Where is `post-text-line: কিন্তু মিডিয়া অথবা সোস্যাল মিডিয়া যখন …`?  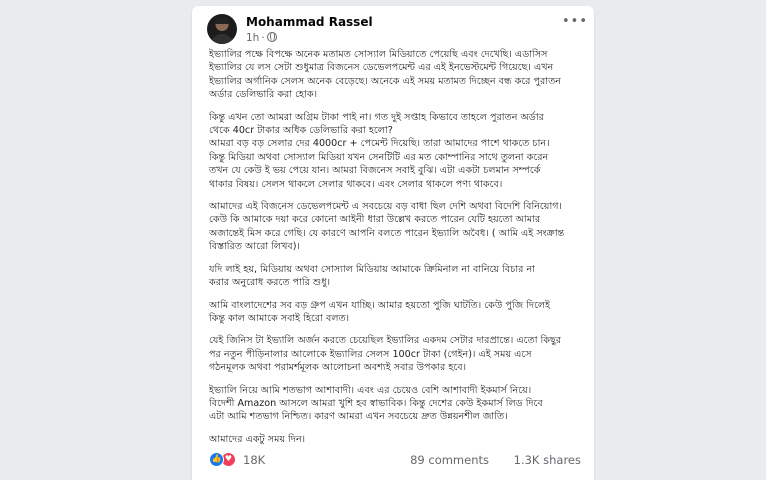 post-text-line: কিন্তু মিডিয়া অথবা সোস্যাল মিডিয়া যখন … is located at coordinates (379, 157).